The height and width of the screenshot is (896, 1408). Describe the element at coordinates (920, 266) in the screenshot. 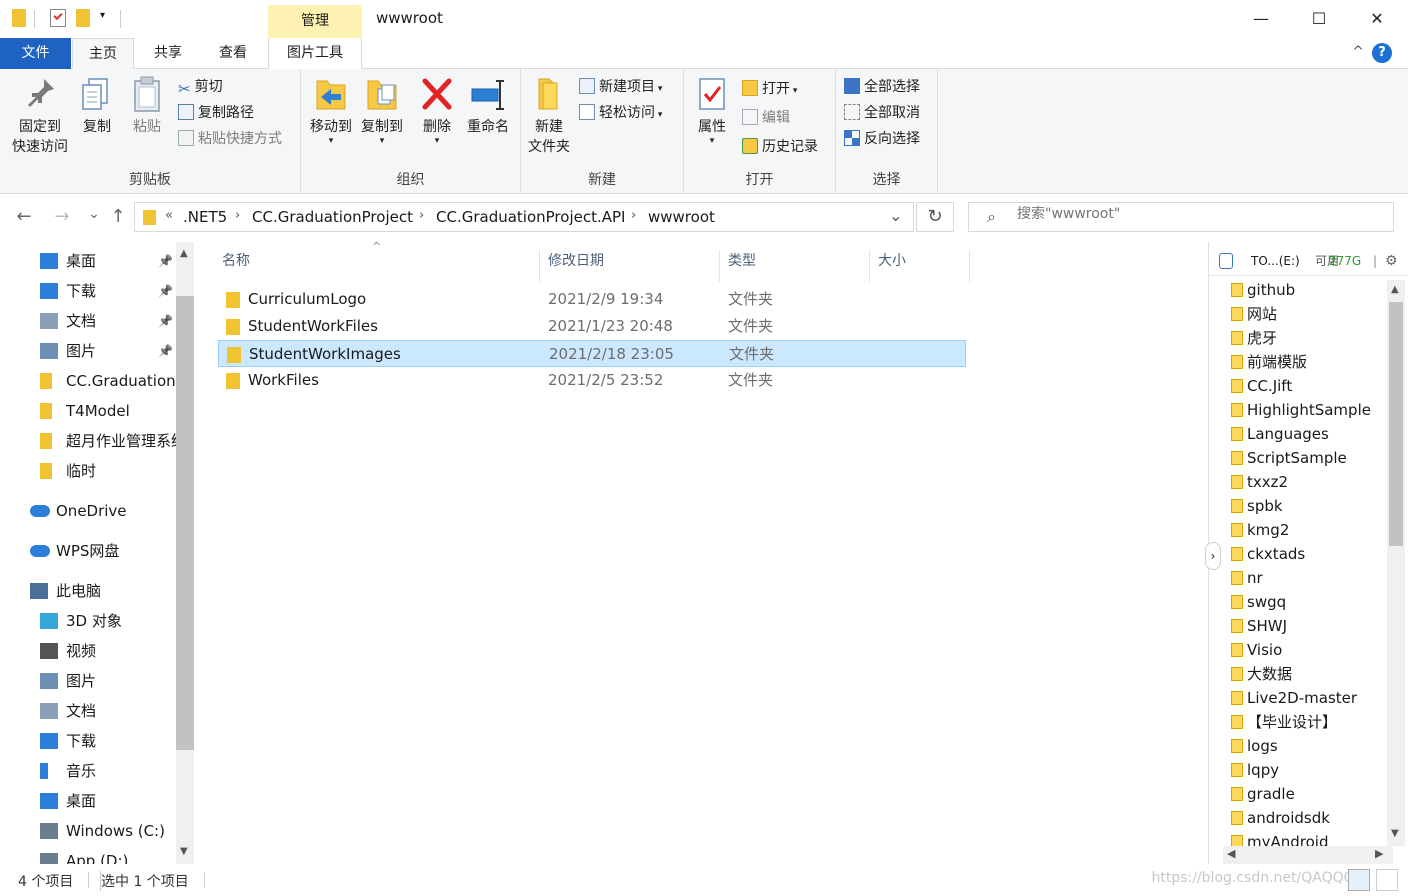

I see `column-header-size: 大小` at that location.